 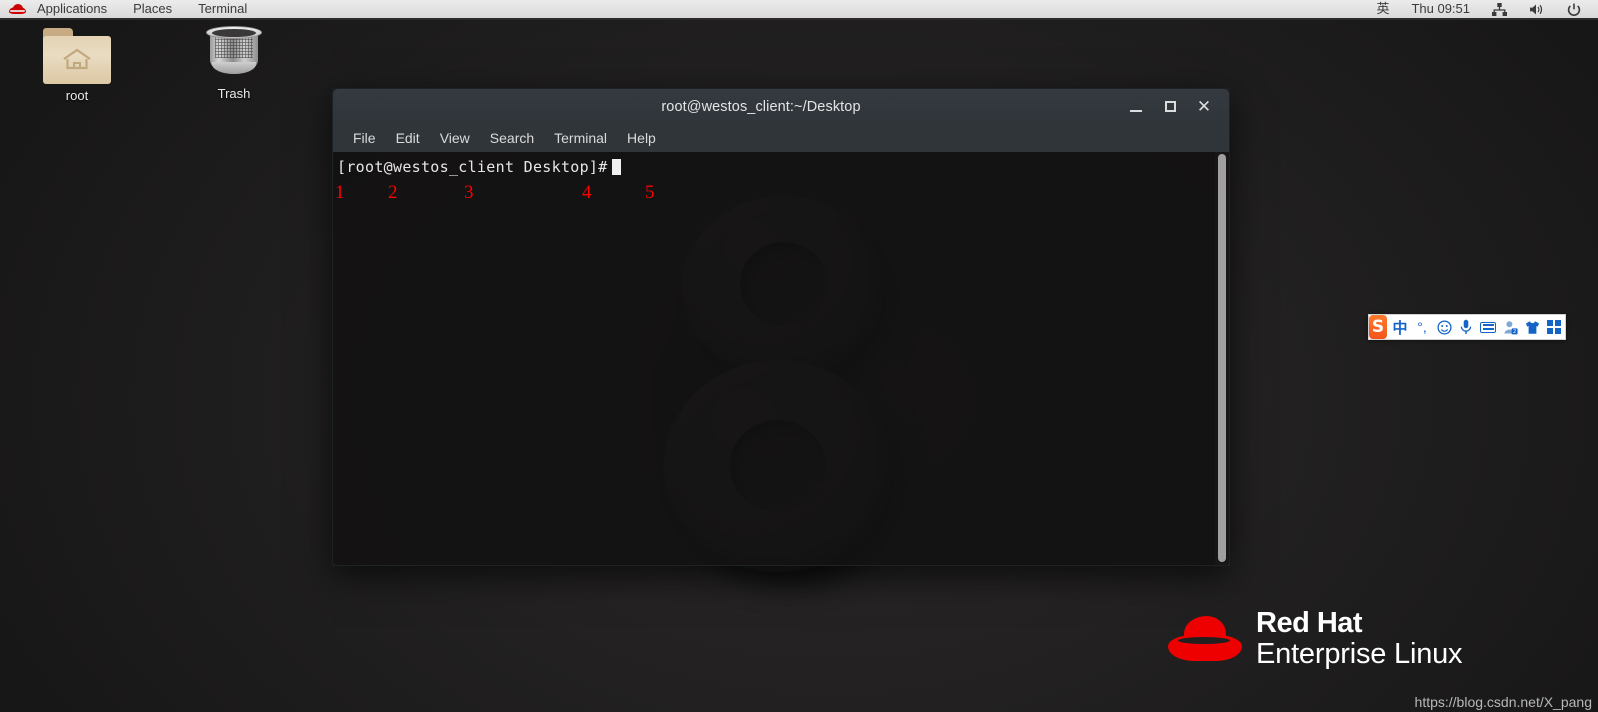 I want to click on home-glyph-icon, so click(x=77, y=59).